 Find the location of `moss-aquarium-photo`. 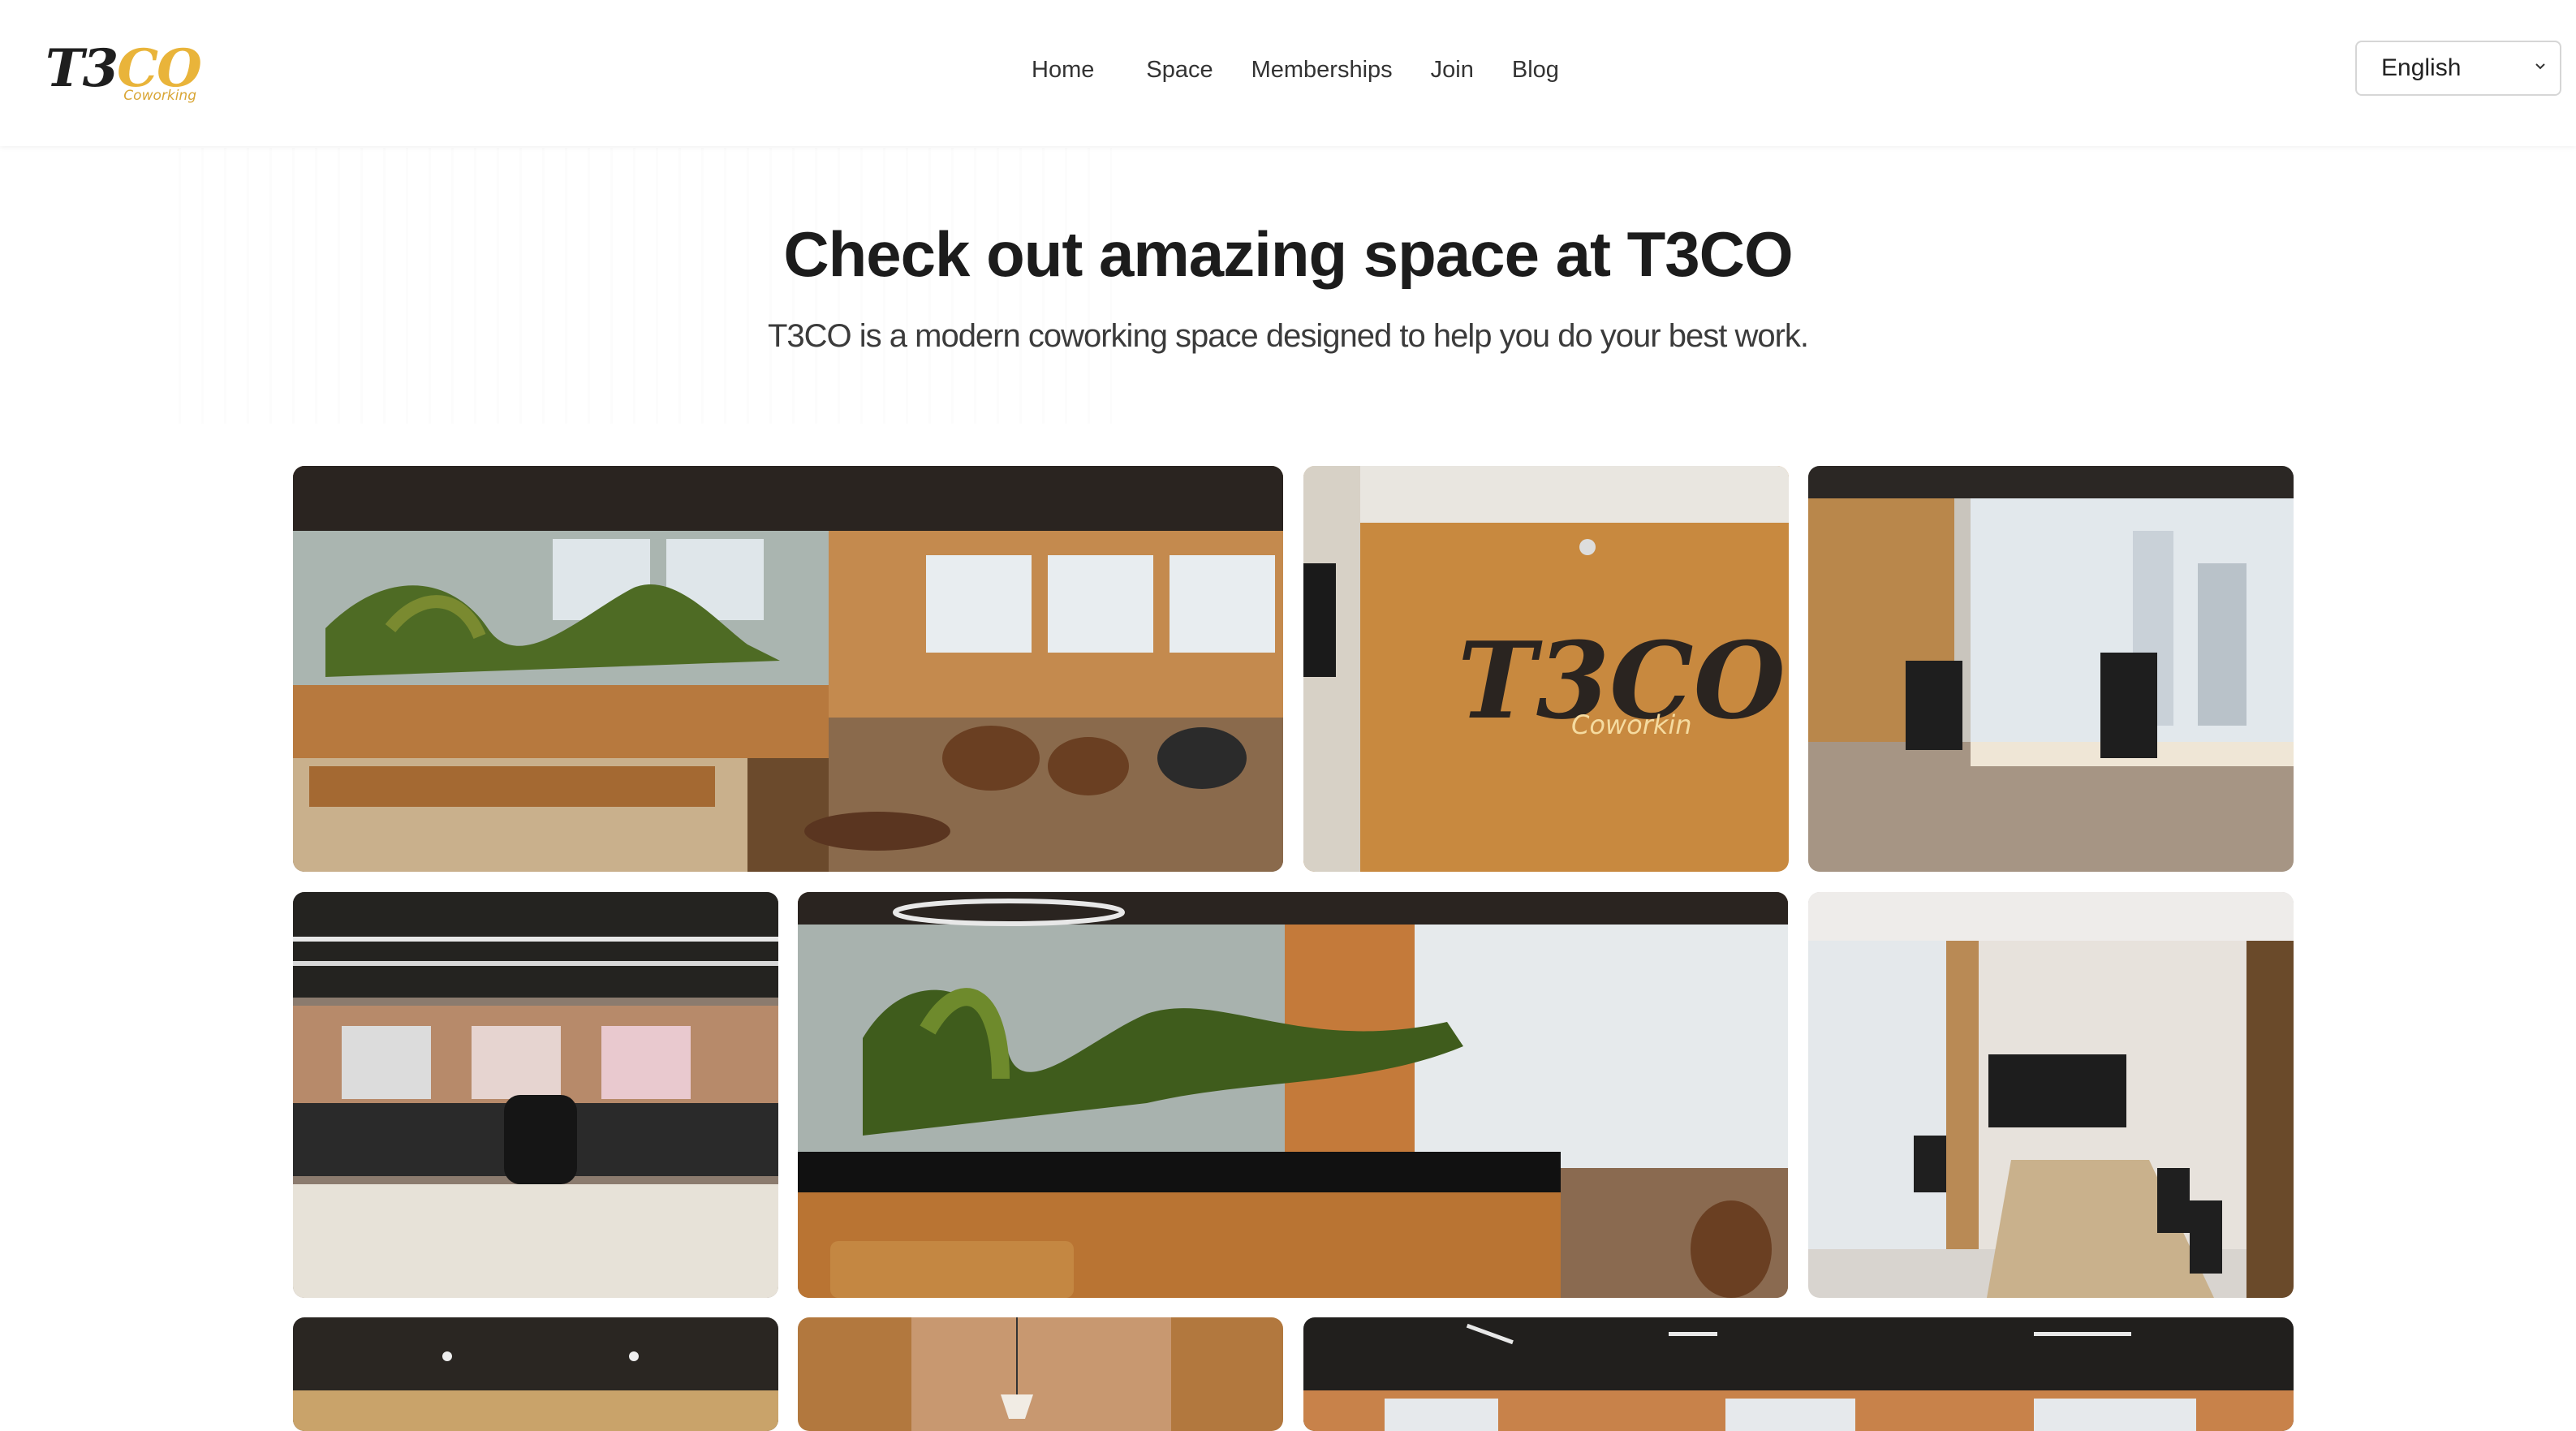

moss-aquarium-photo is located at coordinates (1293, 1095).